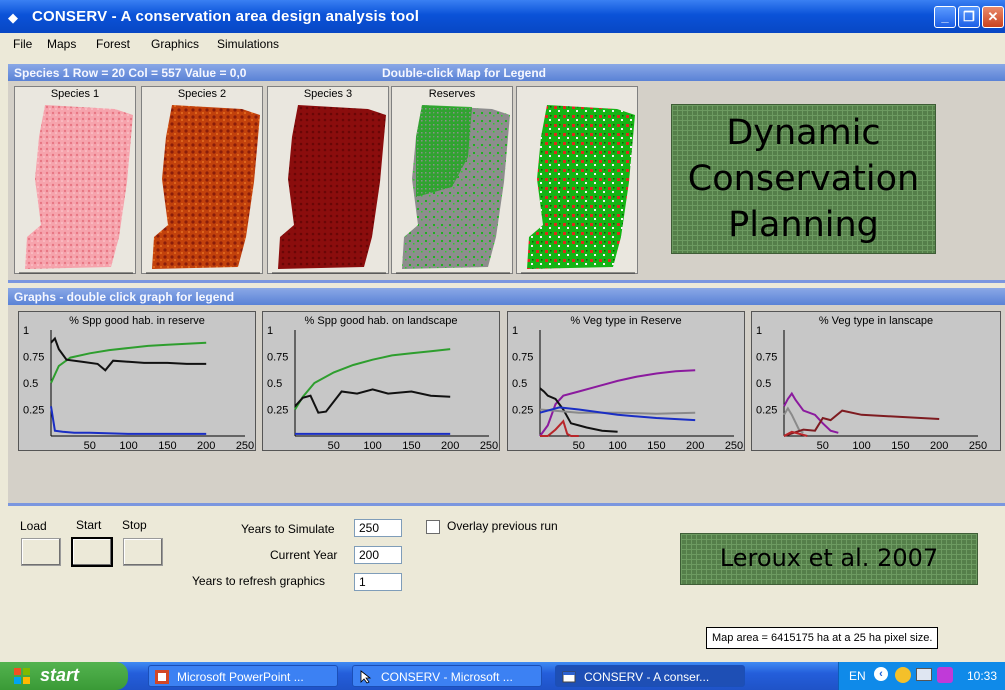  What do you see at coordinates (578, 189) in the screenshot?
I see `vegetation-map-image` at bounding box center [578, 189].